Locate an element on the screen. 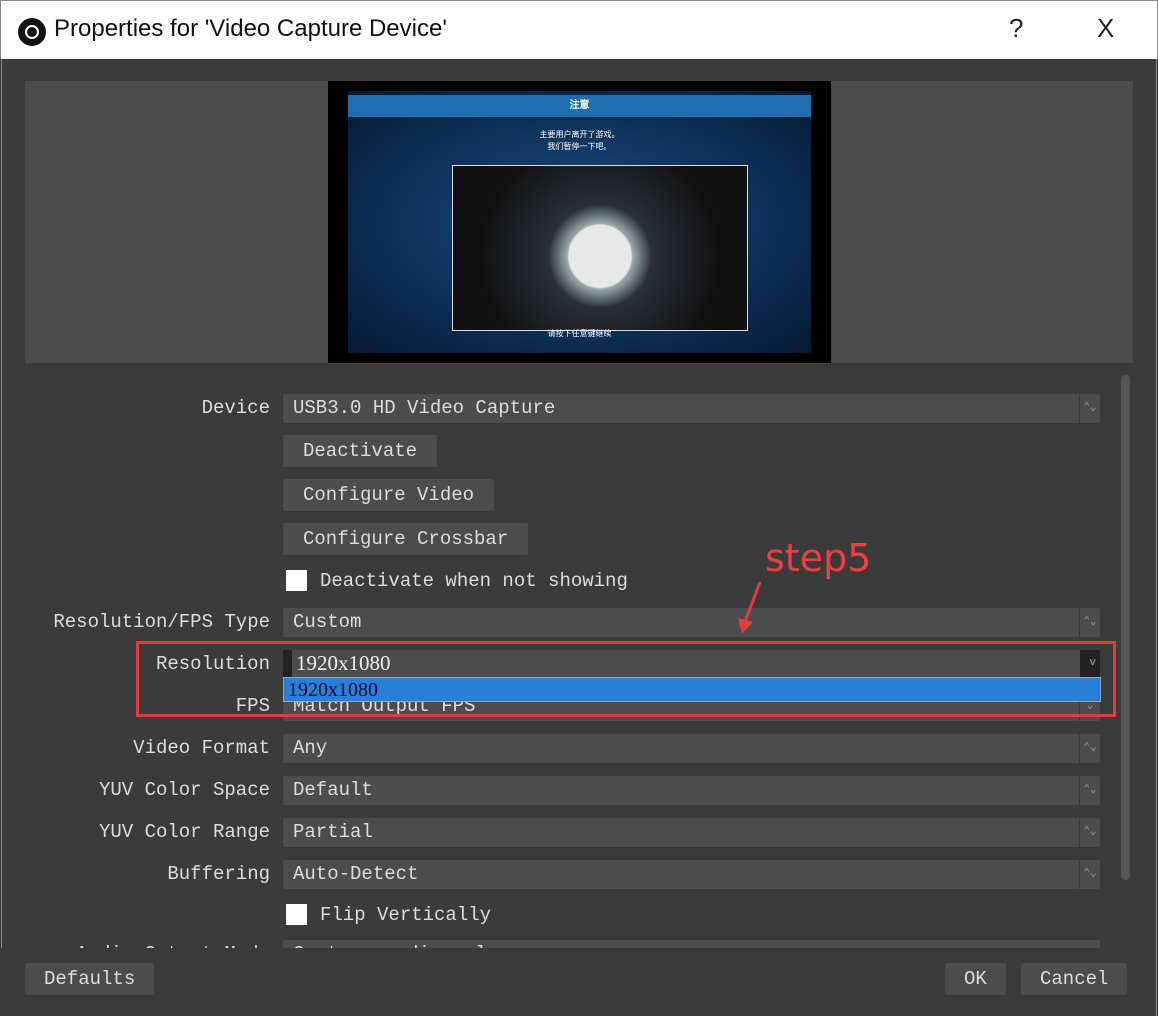 The height and width of the screenshot is (1016, 1158). deactivate-when-not-showing-label: Deactivate when not showing is located at coordinates (474, 581).